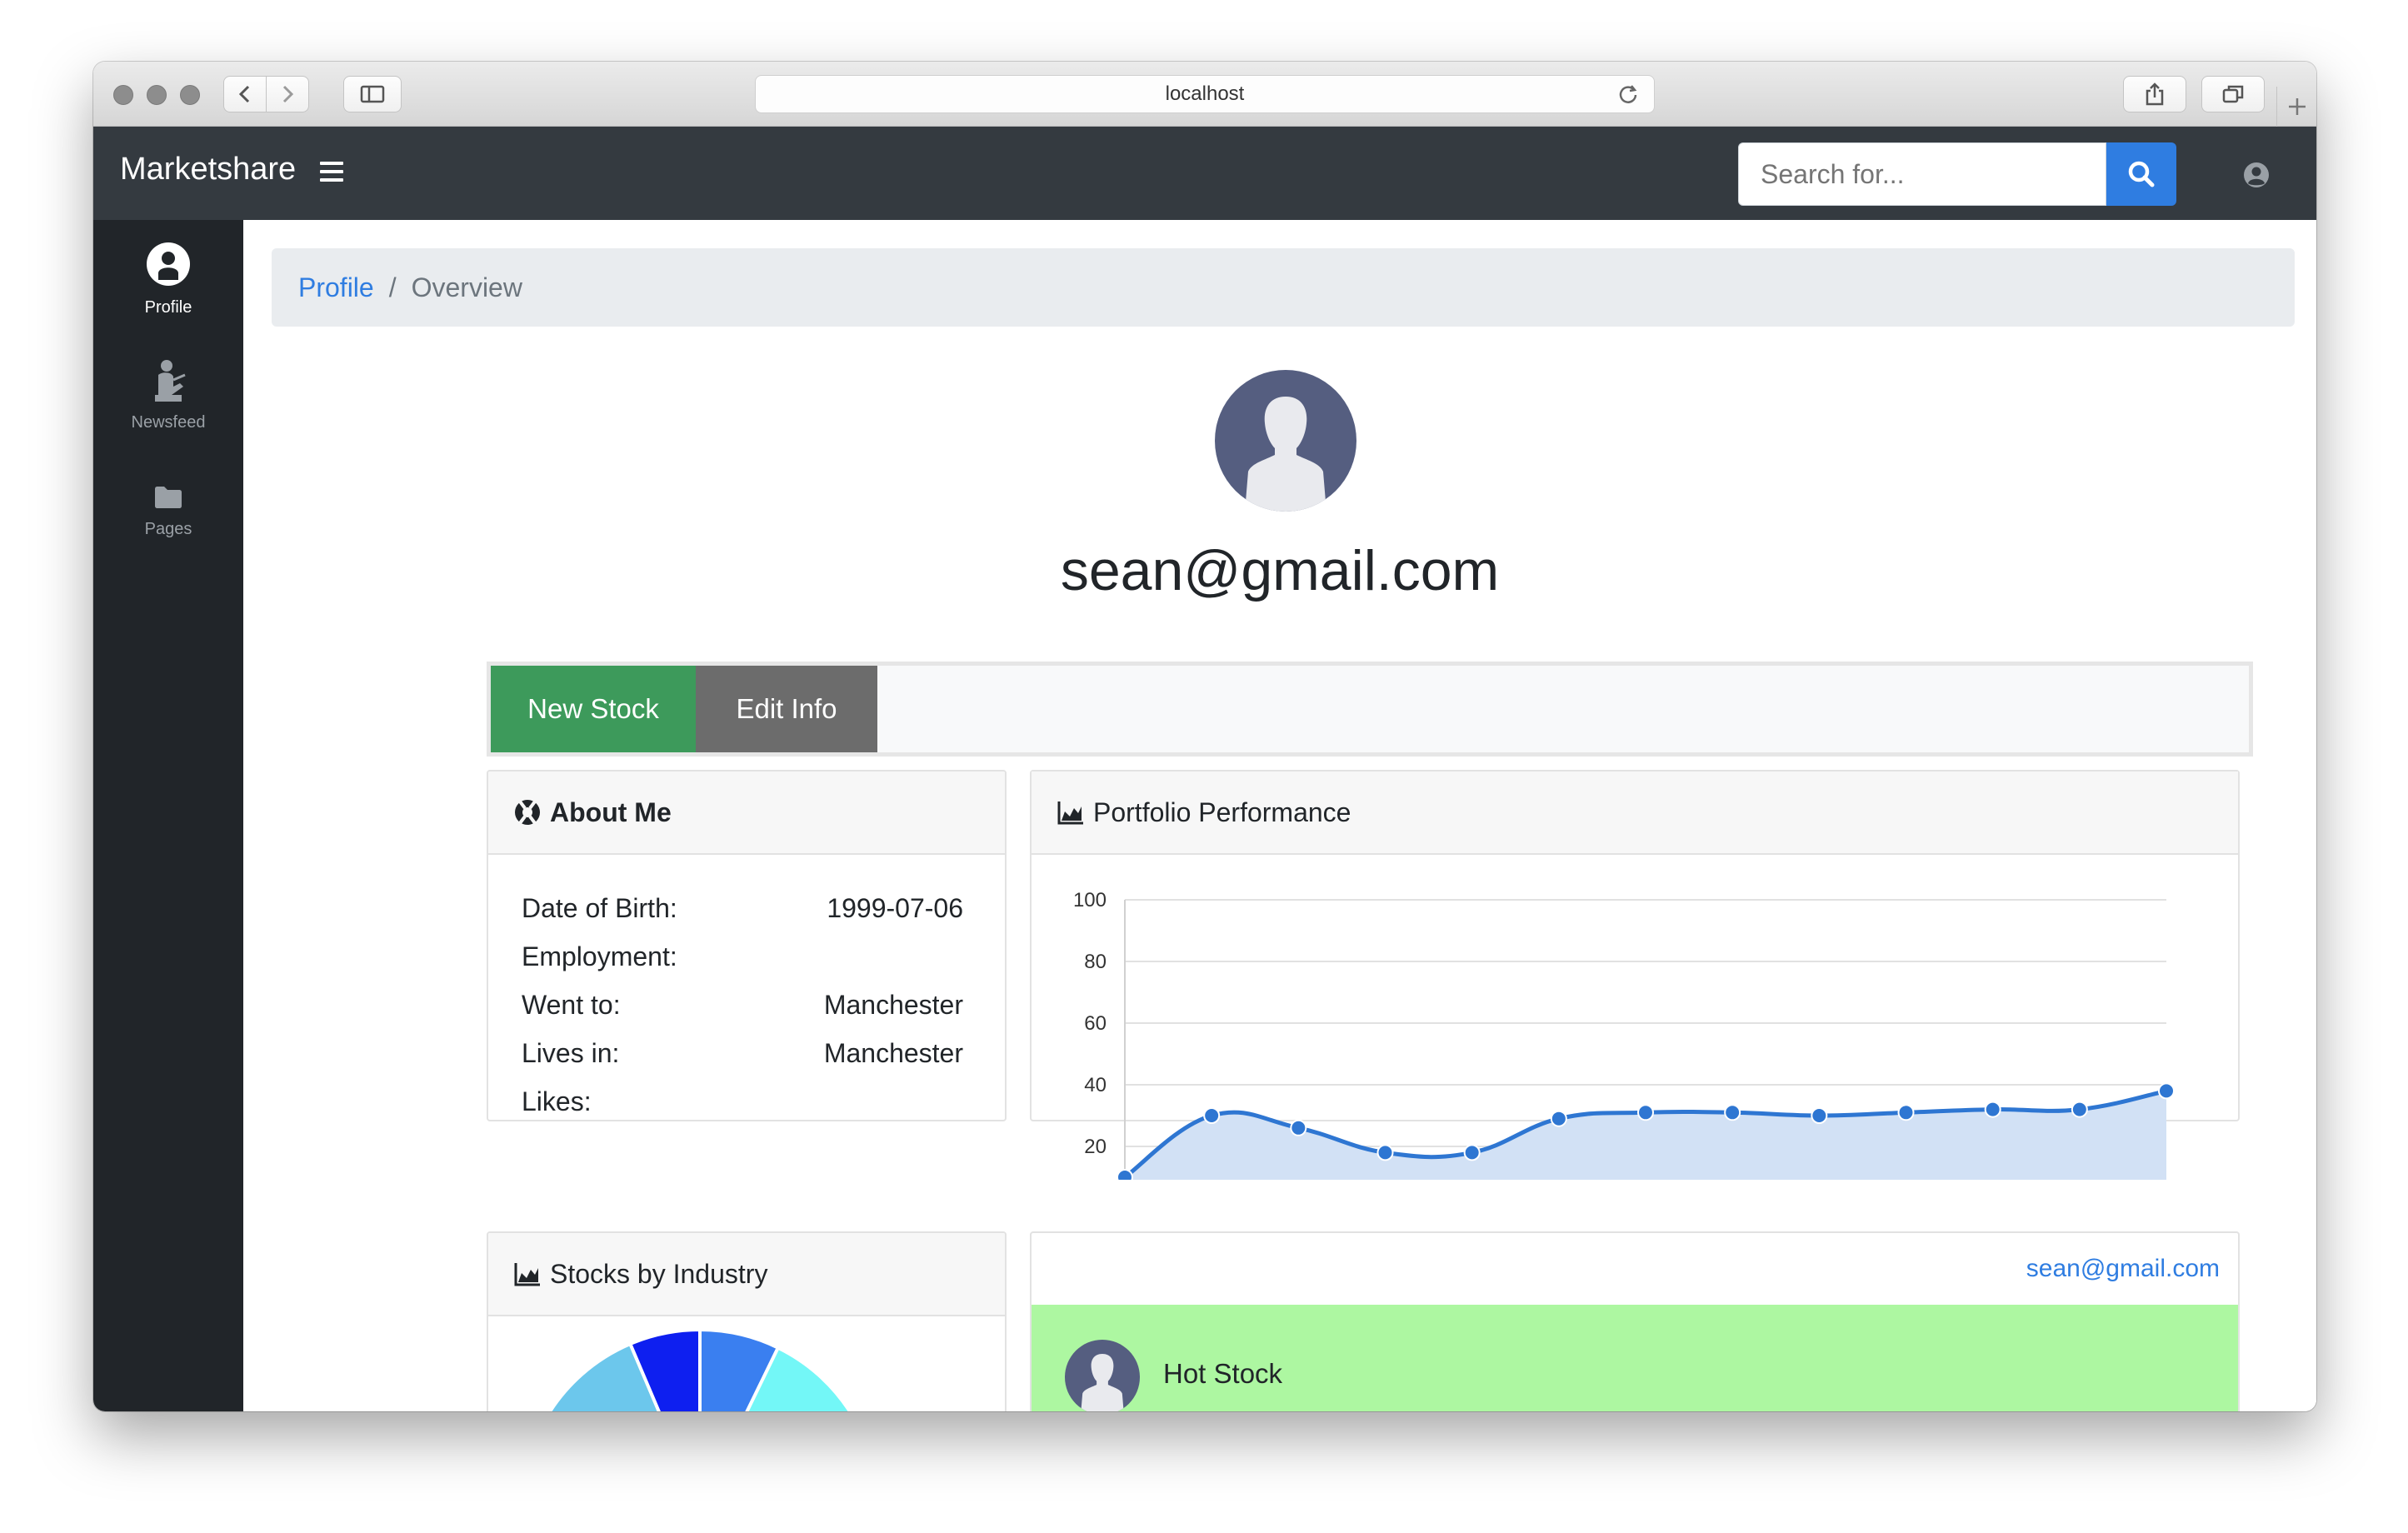 This screenshot has height=1533, width=2408. I want to click on about-row-lives-in: Lives in: Manchester, so click(742, 1059).